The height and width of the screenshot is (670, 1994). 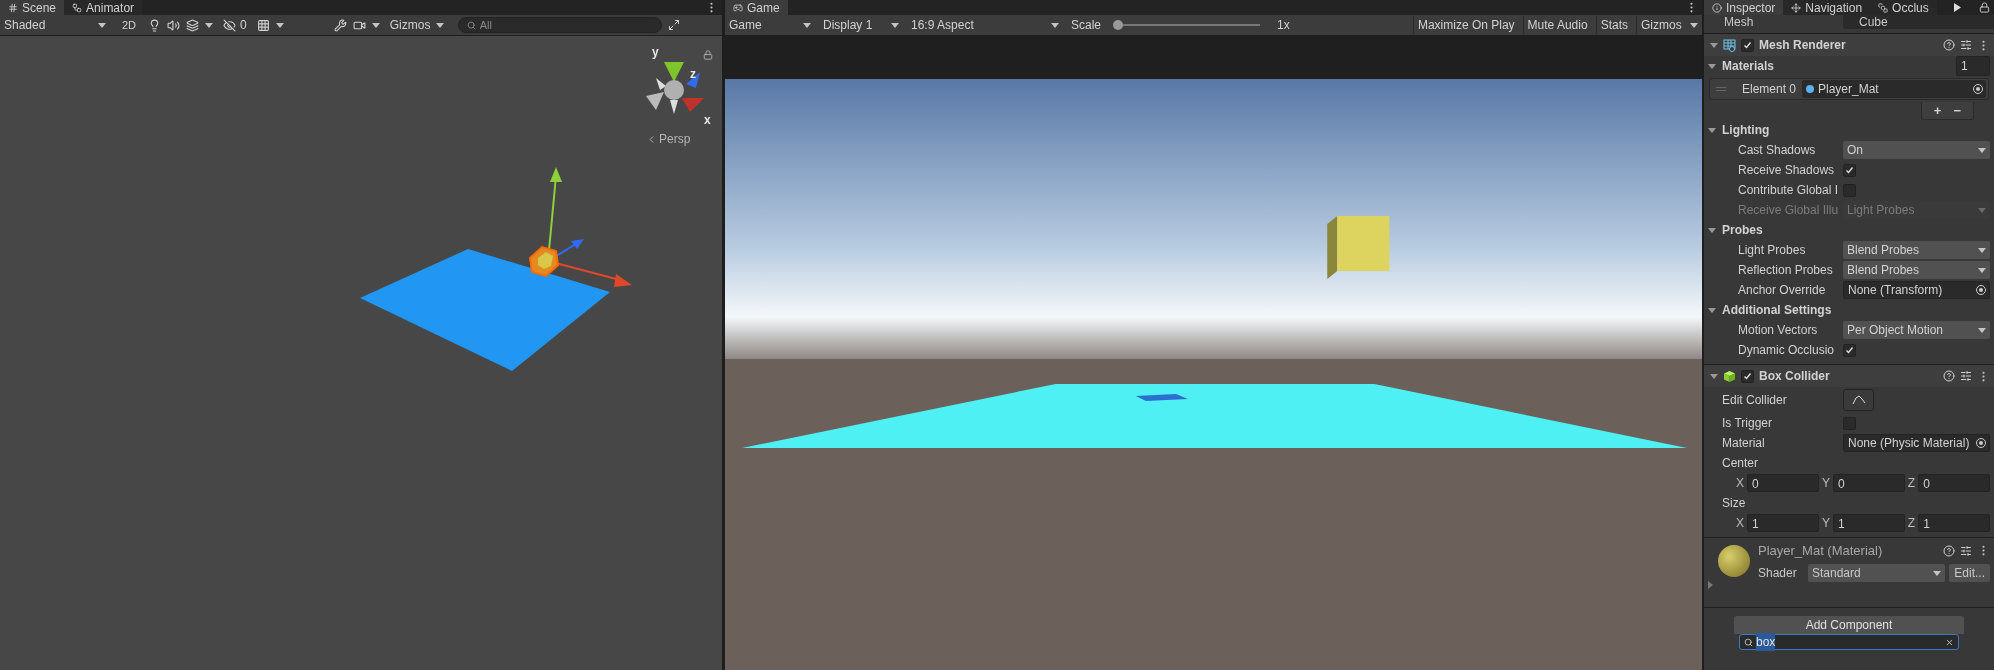 I want to click on search-field: box, so click(x=1849, y=642).